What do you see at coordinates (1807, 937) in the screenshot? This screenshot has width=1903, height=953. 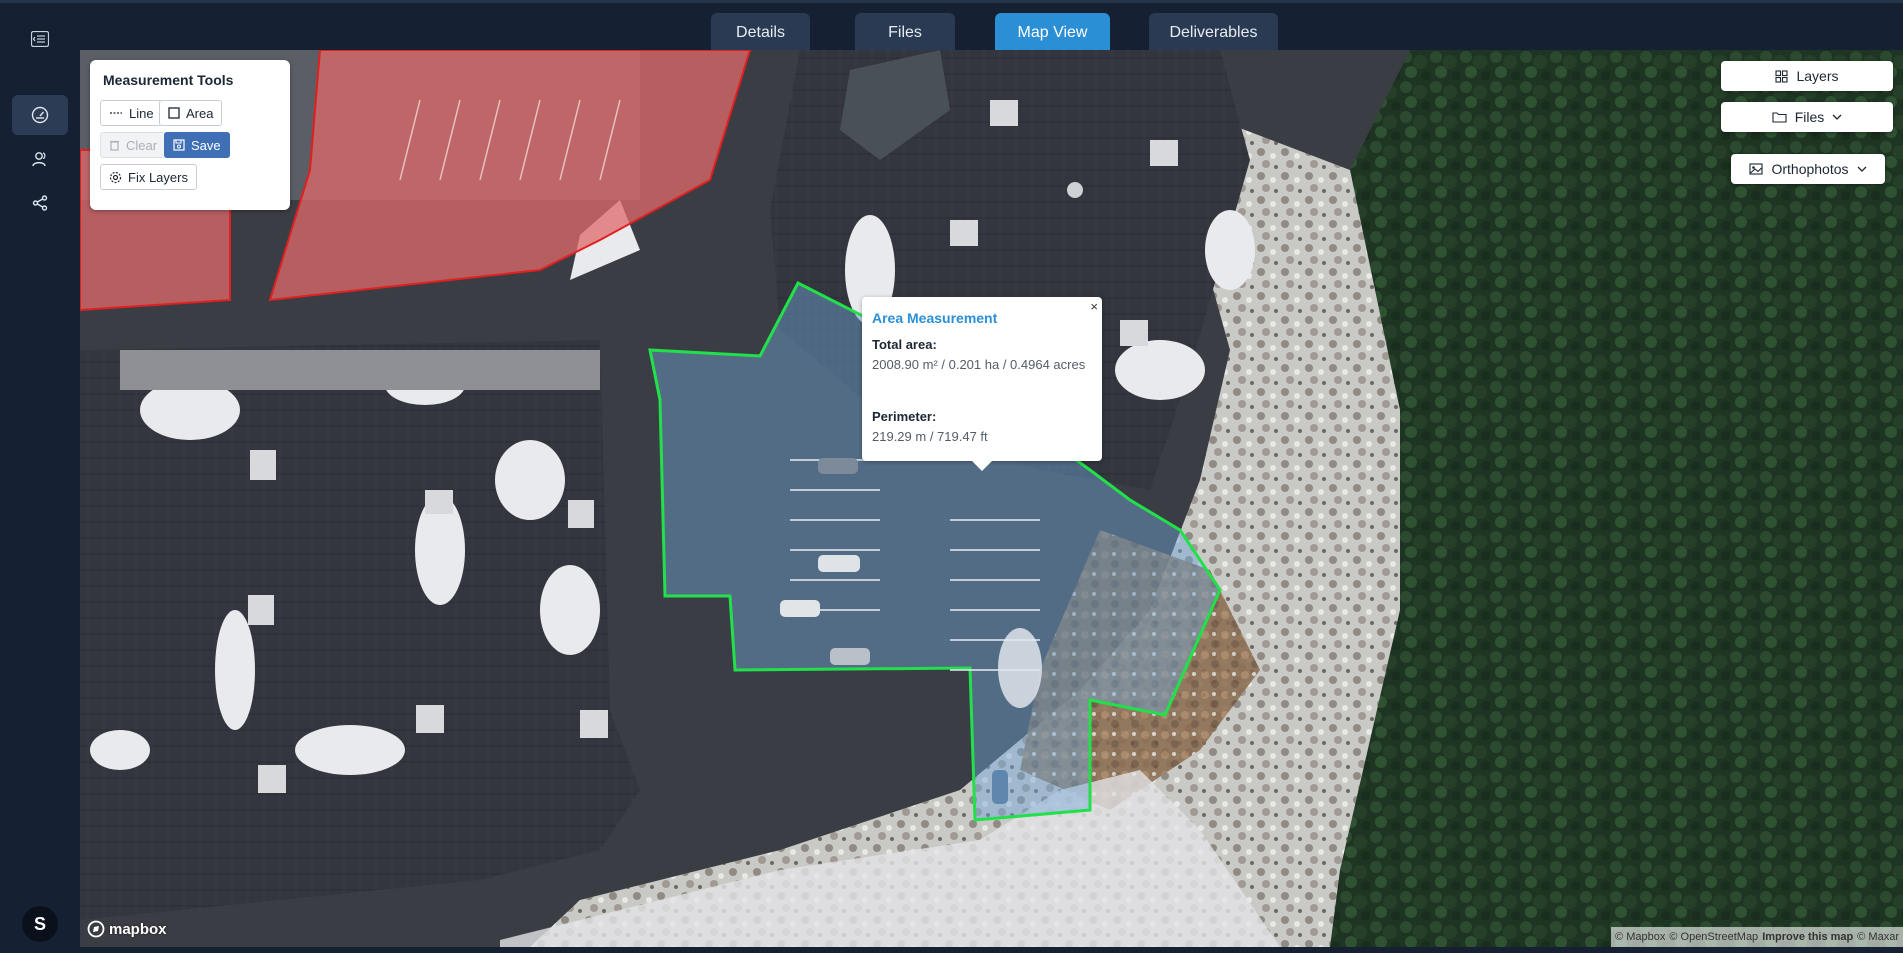 I see `improve-map-link: Improve this map` at bounding box center [1807, 937].